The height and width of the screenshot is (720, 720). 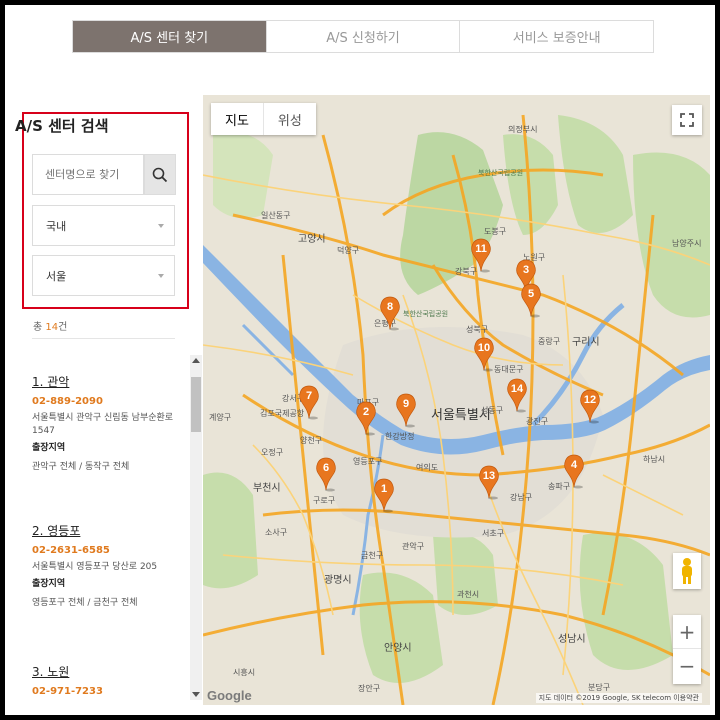 I want to click on divider, so click(x=103, y=338).